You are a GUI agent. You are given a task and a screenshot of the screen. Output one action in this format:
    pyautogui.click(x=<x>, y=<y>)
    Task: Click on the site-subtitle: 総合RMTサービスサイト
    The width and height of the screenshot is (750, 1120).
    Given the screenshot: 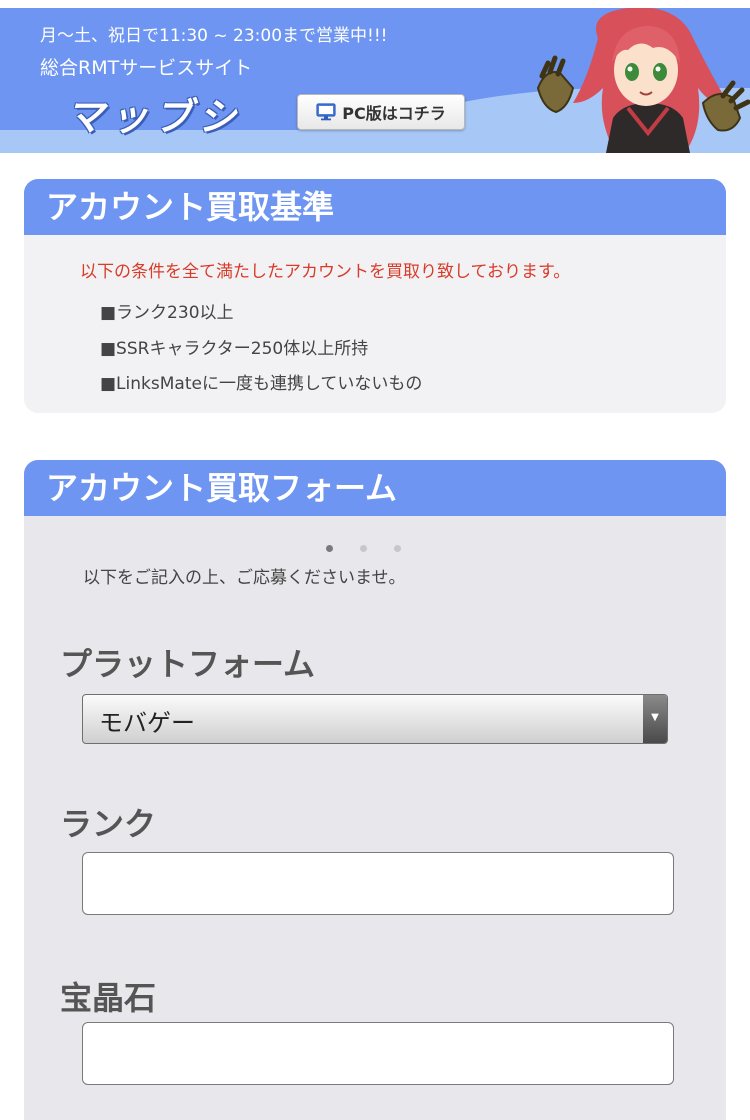 What is the action you would take?
    pyautogui.click(x=146, y=68)
    